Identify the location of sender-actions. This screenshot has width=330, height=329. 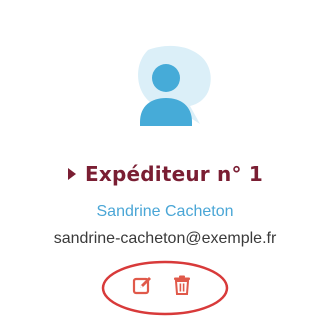
(162, 285).